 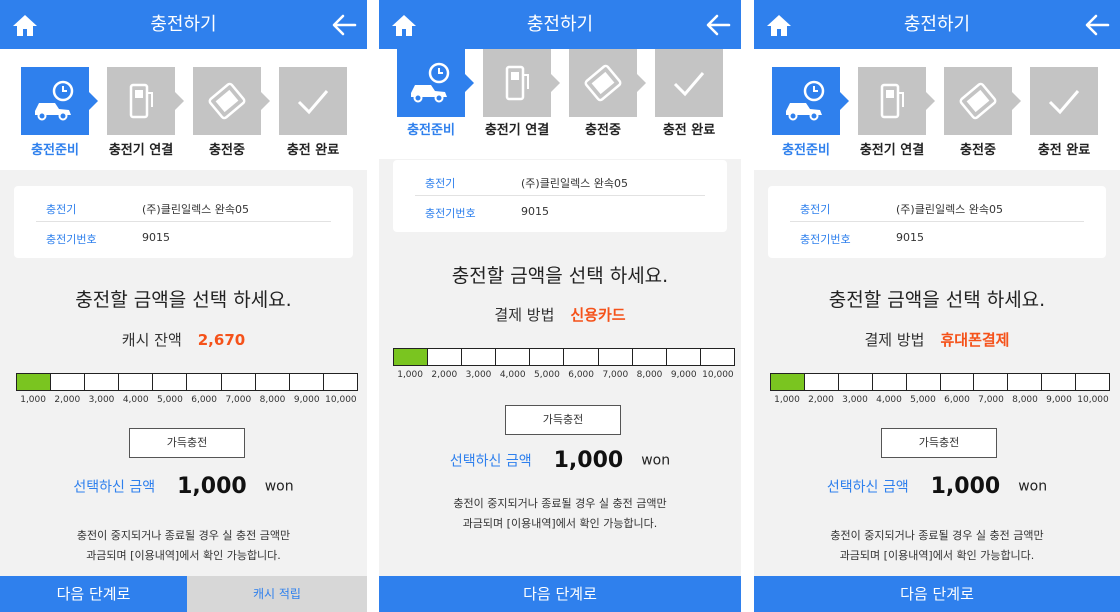 I want to click on billing-note-line: 과금되며 [이용내역]에서 확인 가능합니다., so click(x=183, y=555).